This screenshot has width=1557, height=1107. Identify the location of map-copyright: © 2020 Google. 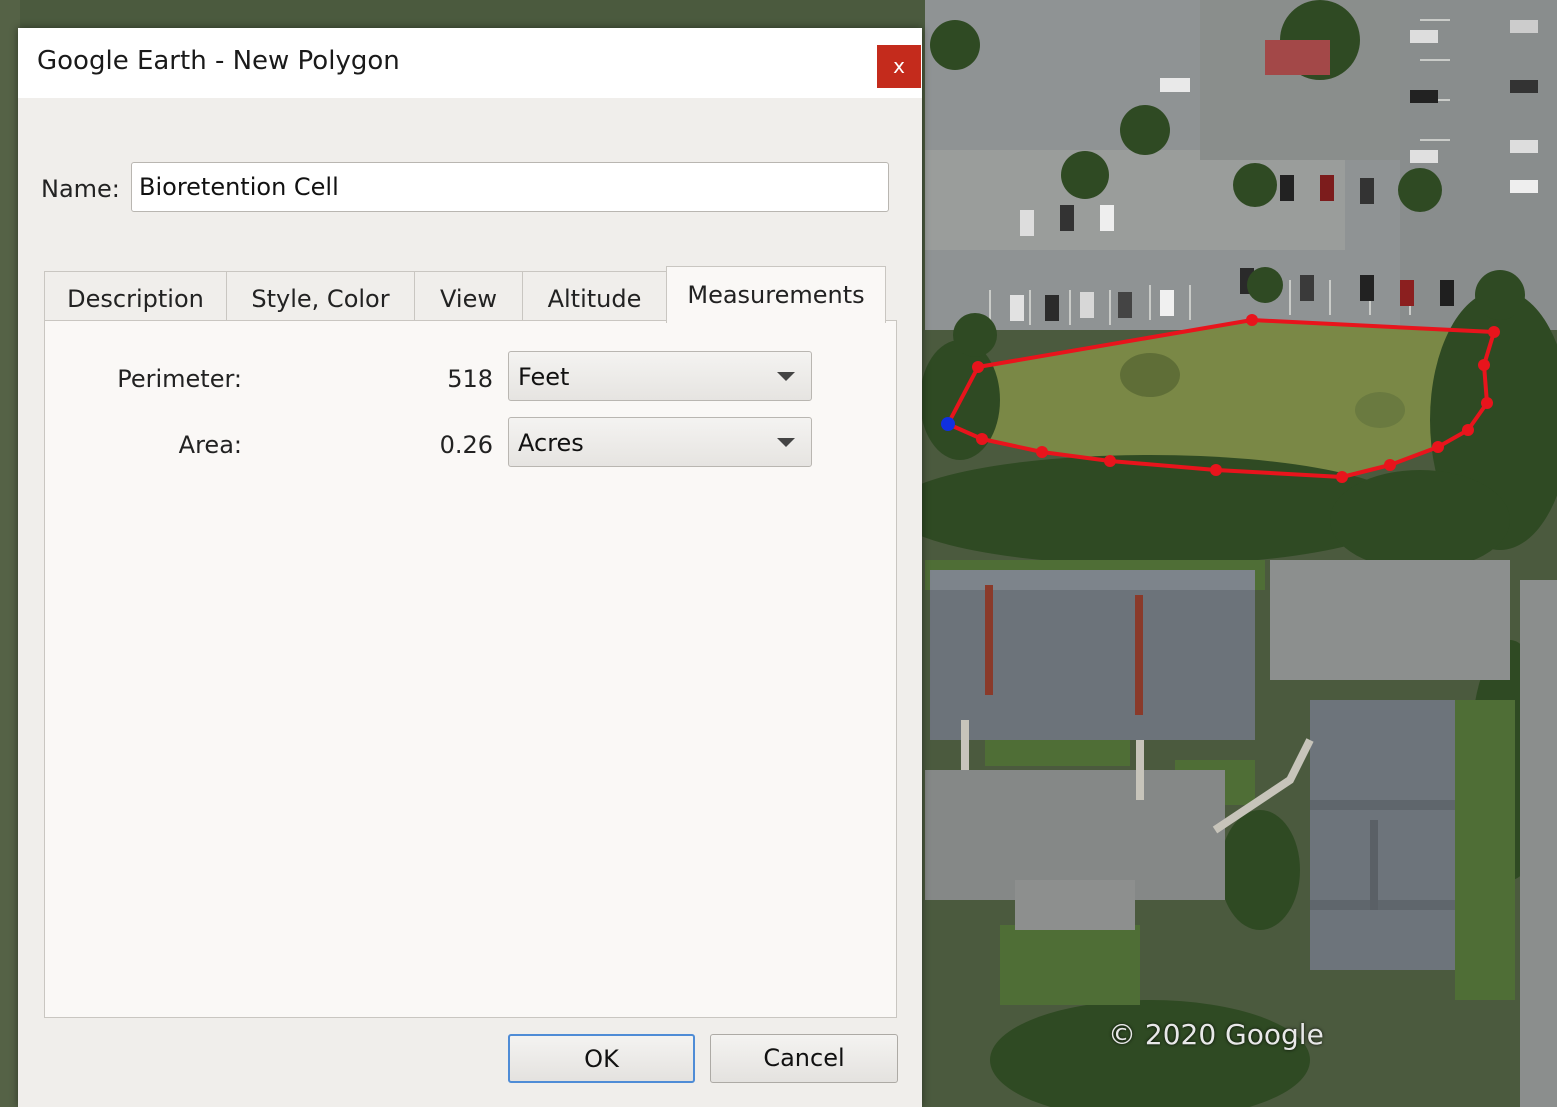
(1216, 1034).